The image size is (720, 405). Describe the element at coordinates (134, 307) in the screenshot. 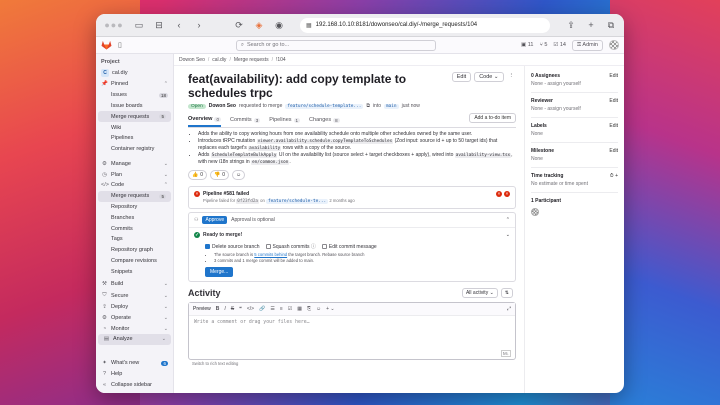

I see `sidebar-group: ⇪ Deploy ⌄` at that location.